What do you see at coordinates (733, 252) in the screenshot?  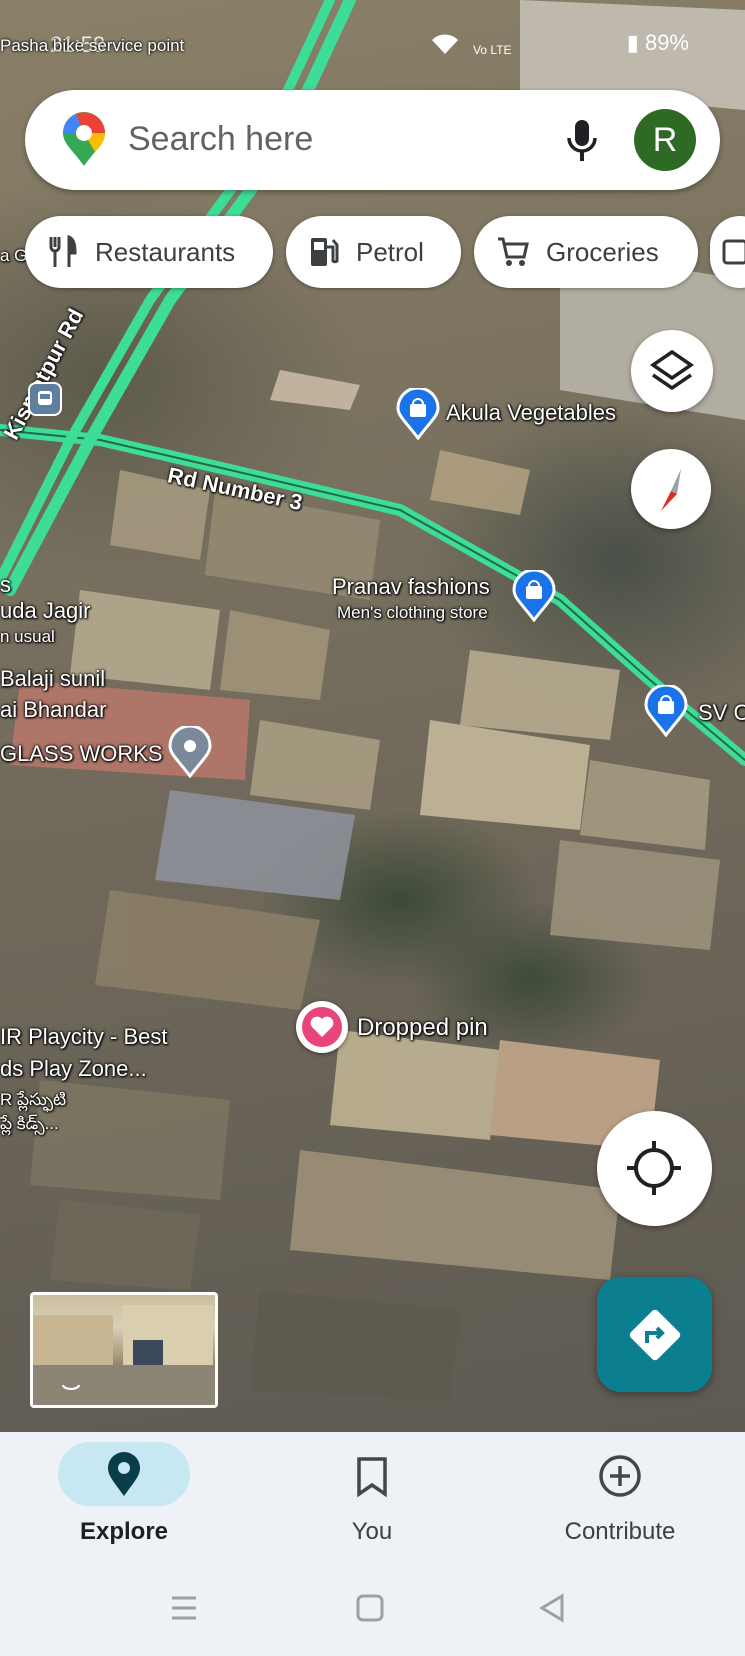 I see `add-box-icon` at bounding box center [733, 252].